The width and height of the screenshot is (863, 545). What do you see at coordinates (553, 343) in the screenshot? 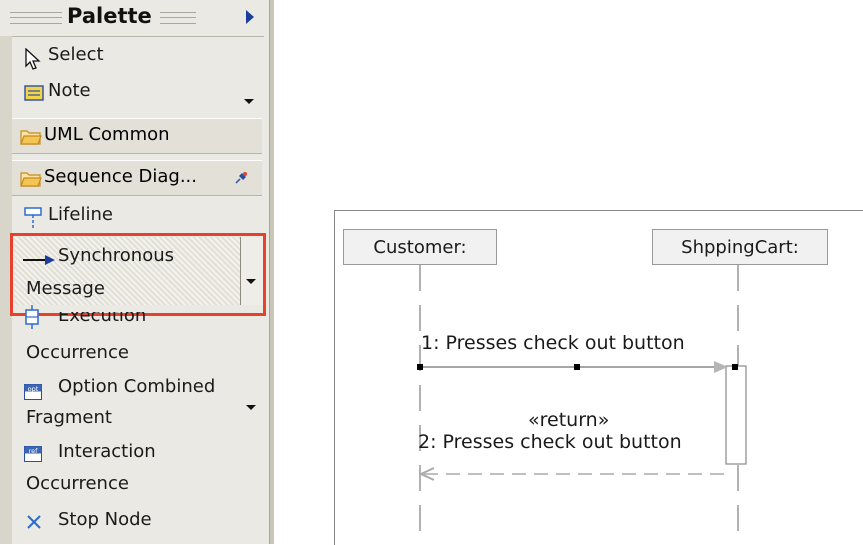
I see `message-1-label: 1: Presses check out button` at bounding box center [553, 343].